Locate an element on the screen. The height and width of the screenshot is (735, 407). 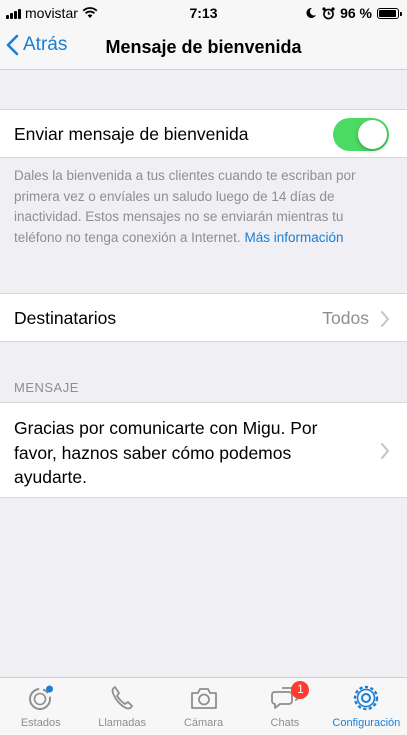
toggle-knob is located at coordinates (372, 134).